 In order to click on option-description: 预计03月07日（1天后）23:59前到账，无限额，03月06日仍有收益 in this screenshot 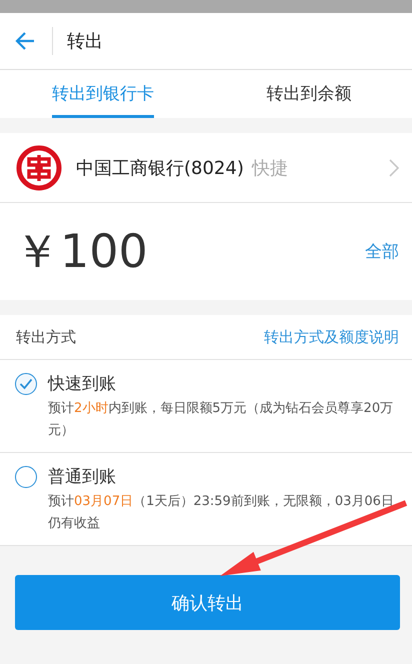, I will do `click(221, 513)`.